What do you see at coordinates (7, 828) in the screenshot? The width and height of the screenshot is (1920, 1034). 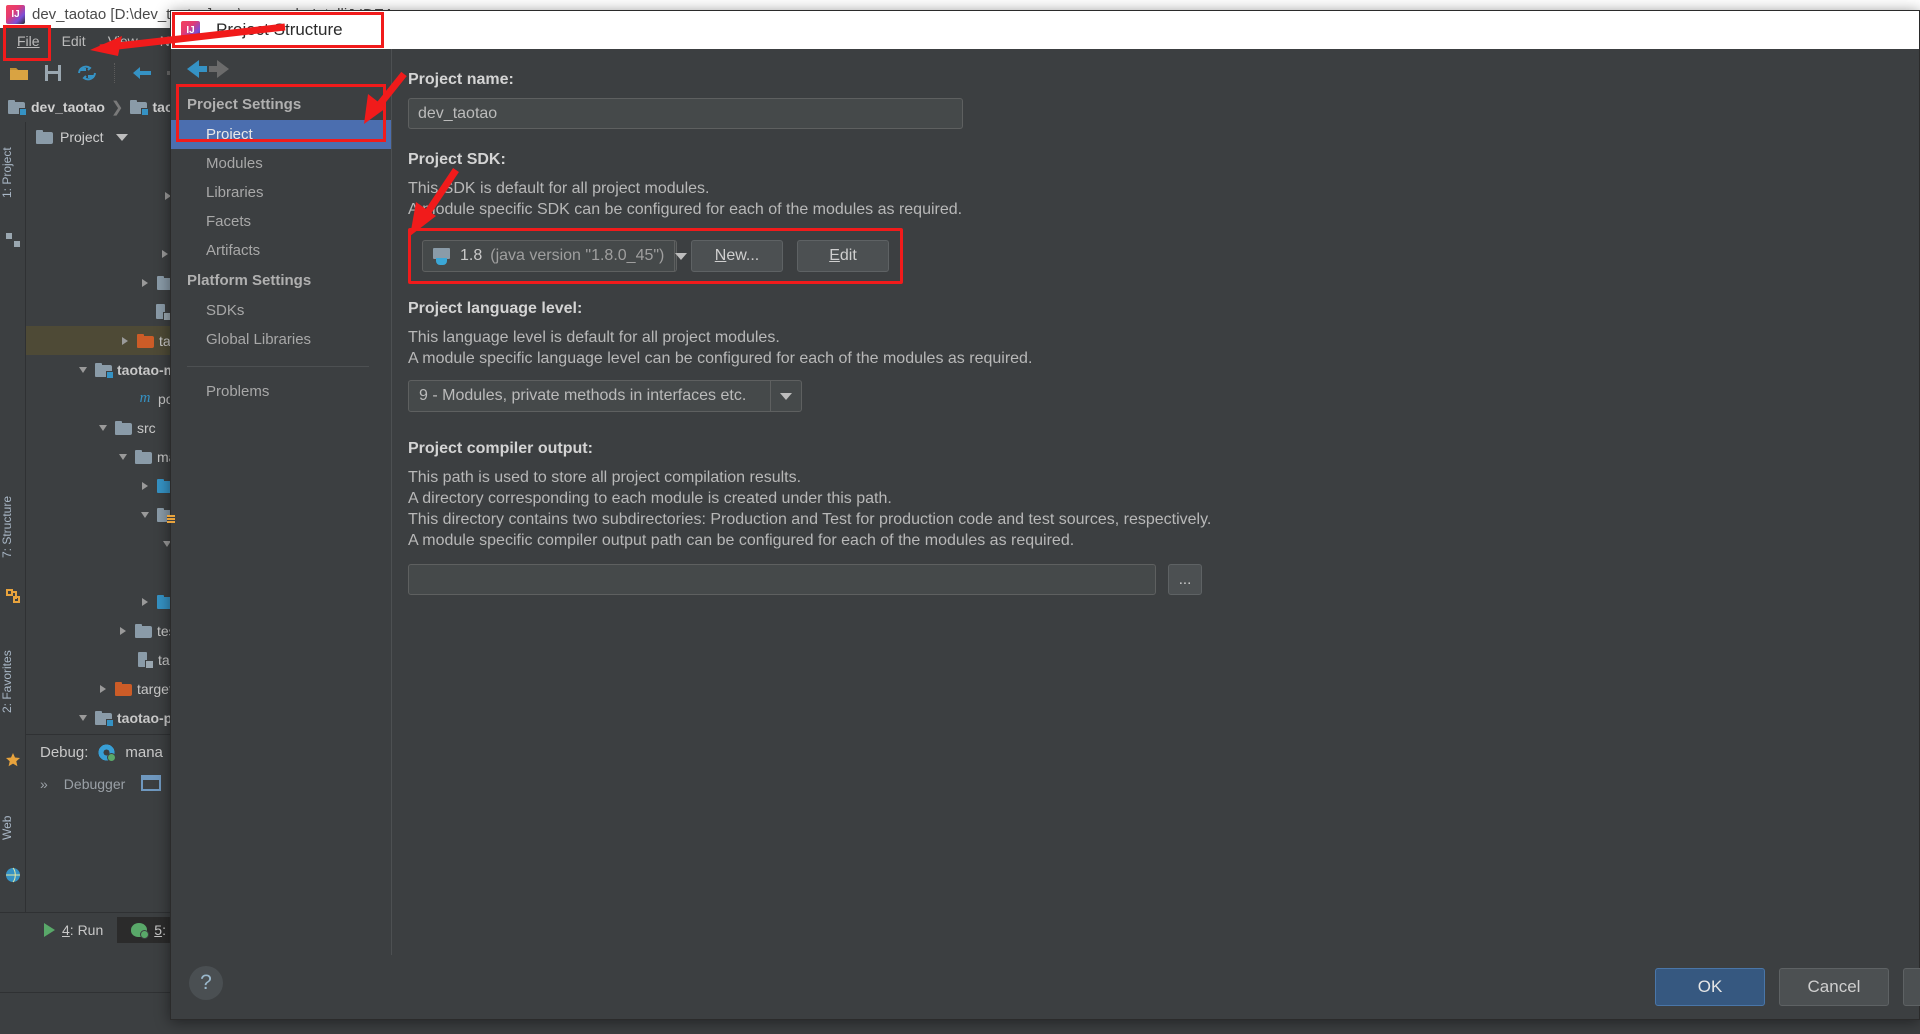 I see `tool-window-web-label: Web` at bounding box center [7, 828].